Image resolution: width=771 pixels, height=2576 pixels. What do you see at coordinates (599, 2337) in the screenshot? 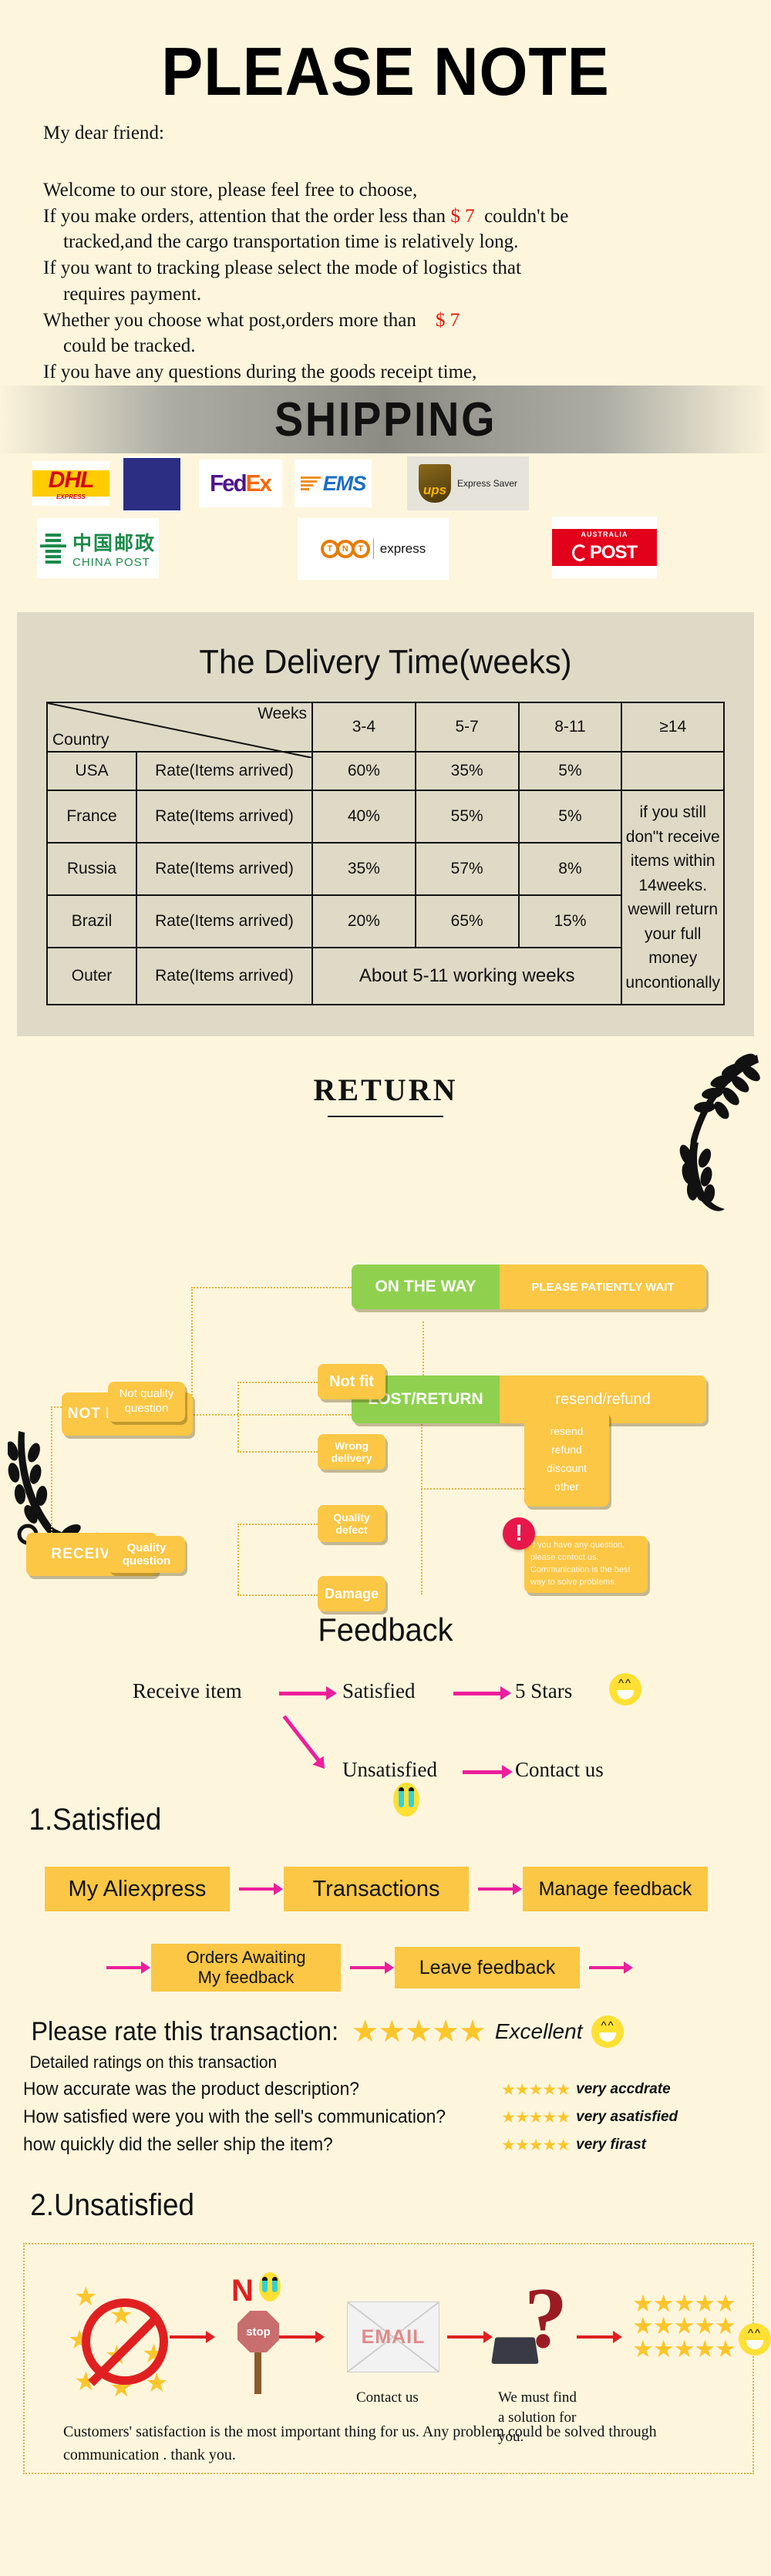
I see `arrow-solution-to-stars` at bounding box center [599, 2337].